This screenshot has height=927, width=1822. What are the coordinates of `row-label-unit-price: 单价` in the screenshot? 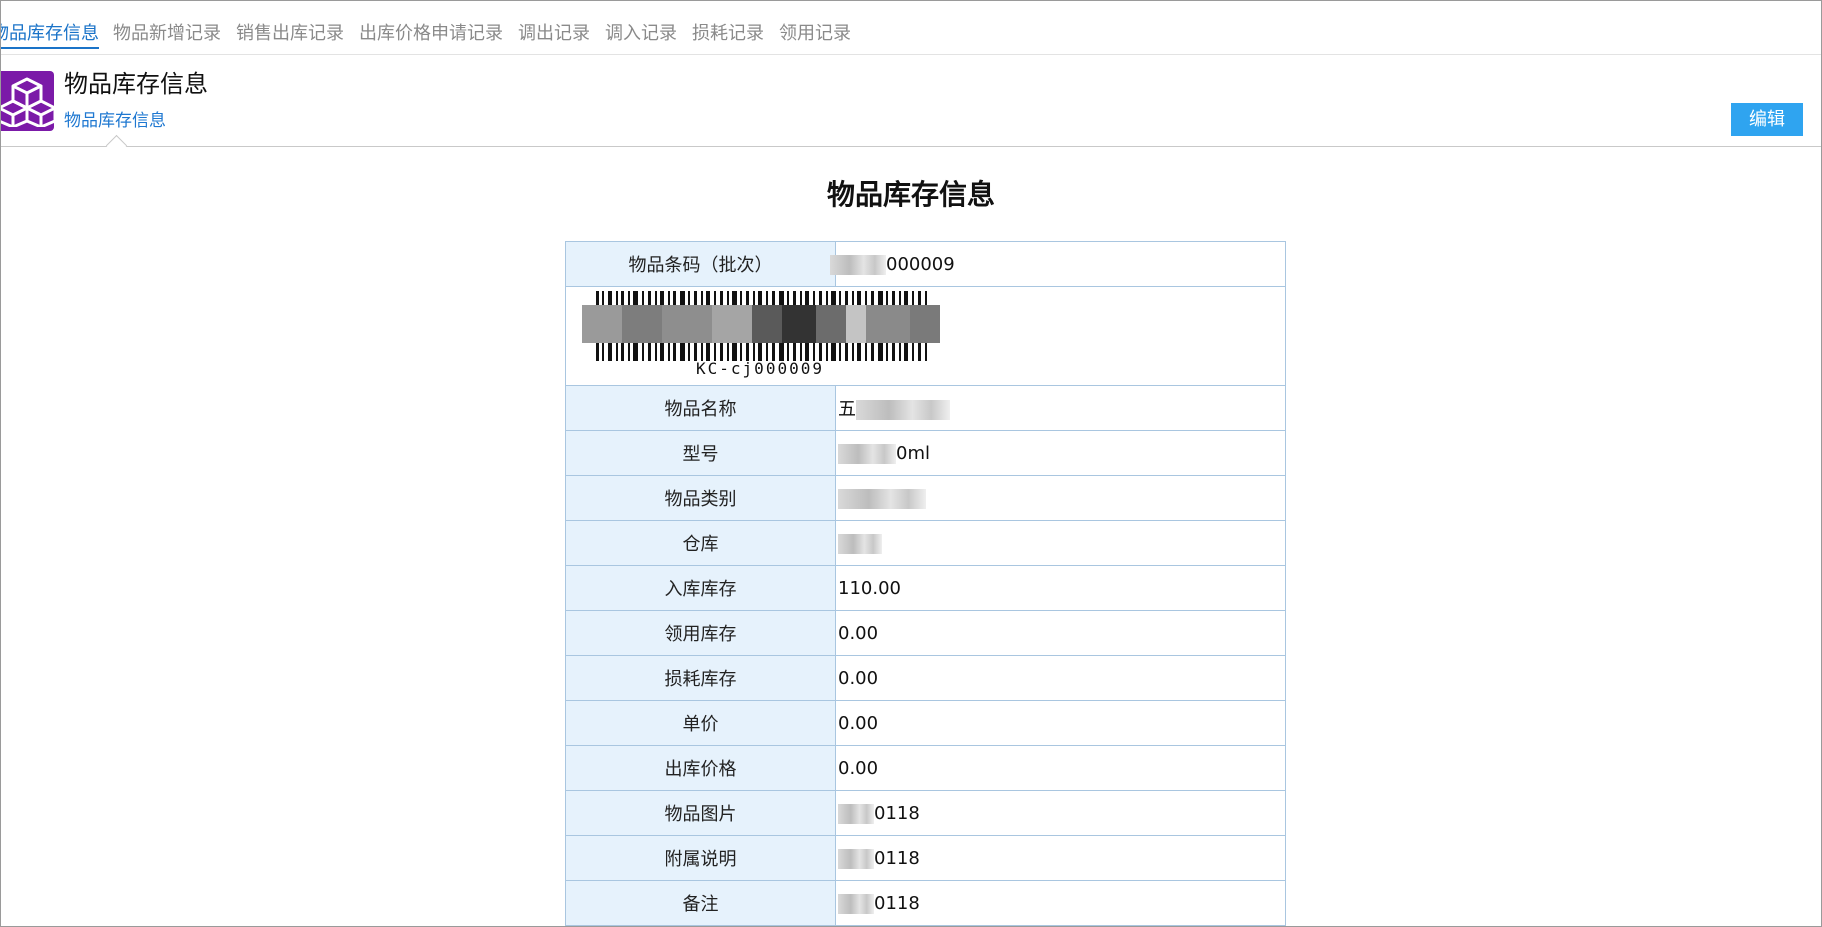 It's located at (700, 723).